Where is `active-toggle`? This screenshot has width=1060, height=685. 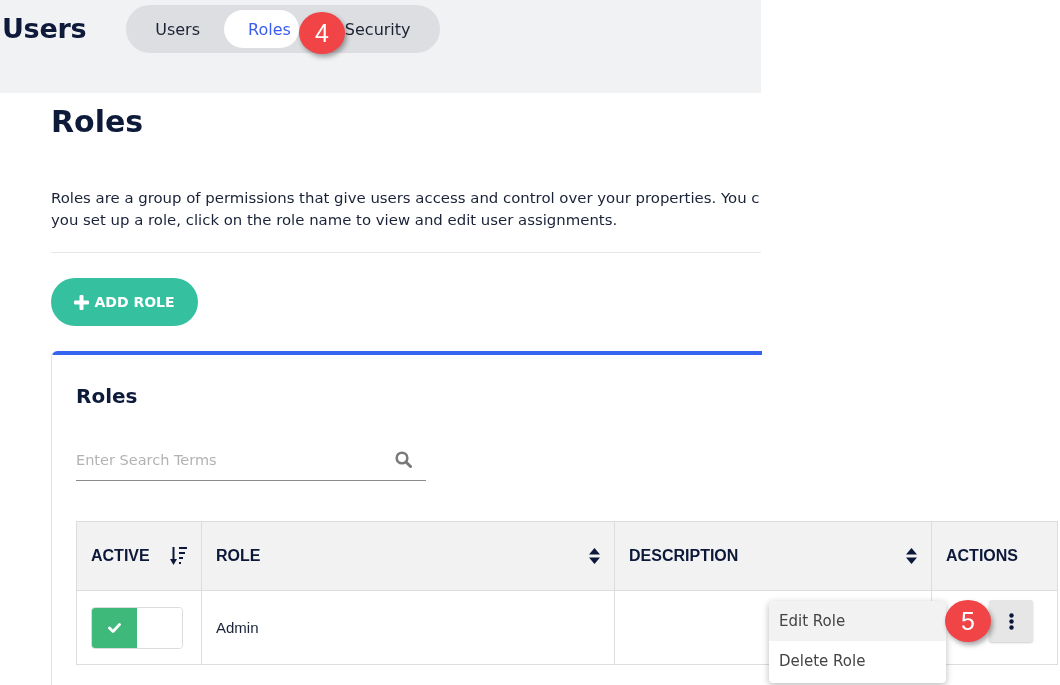
active-toggle is located at coordinates (137, 627).